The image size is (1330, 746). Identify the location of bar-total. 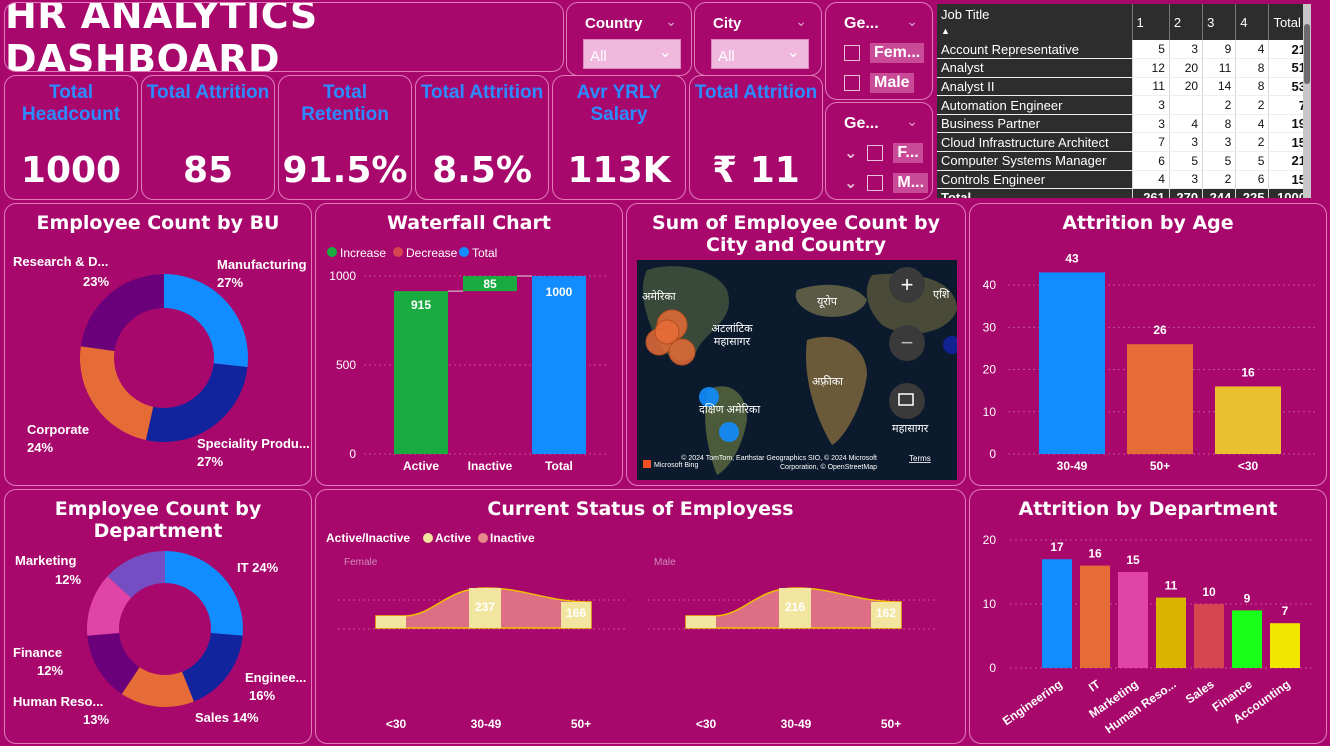
(559, 365).